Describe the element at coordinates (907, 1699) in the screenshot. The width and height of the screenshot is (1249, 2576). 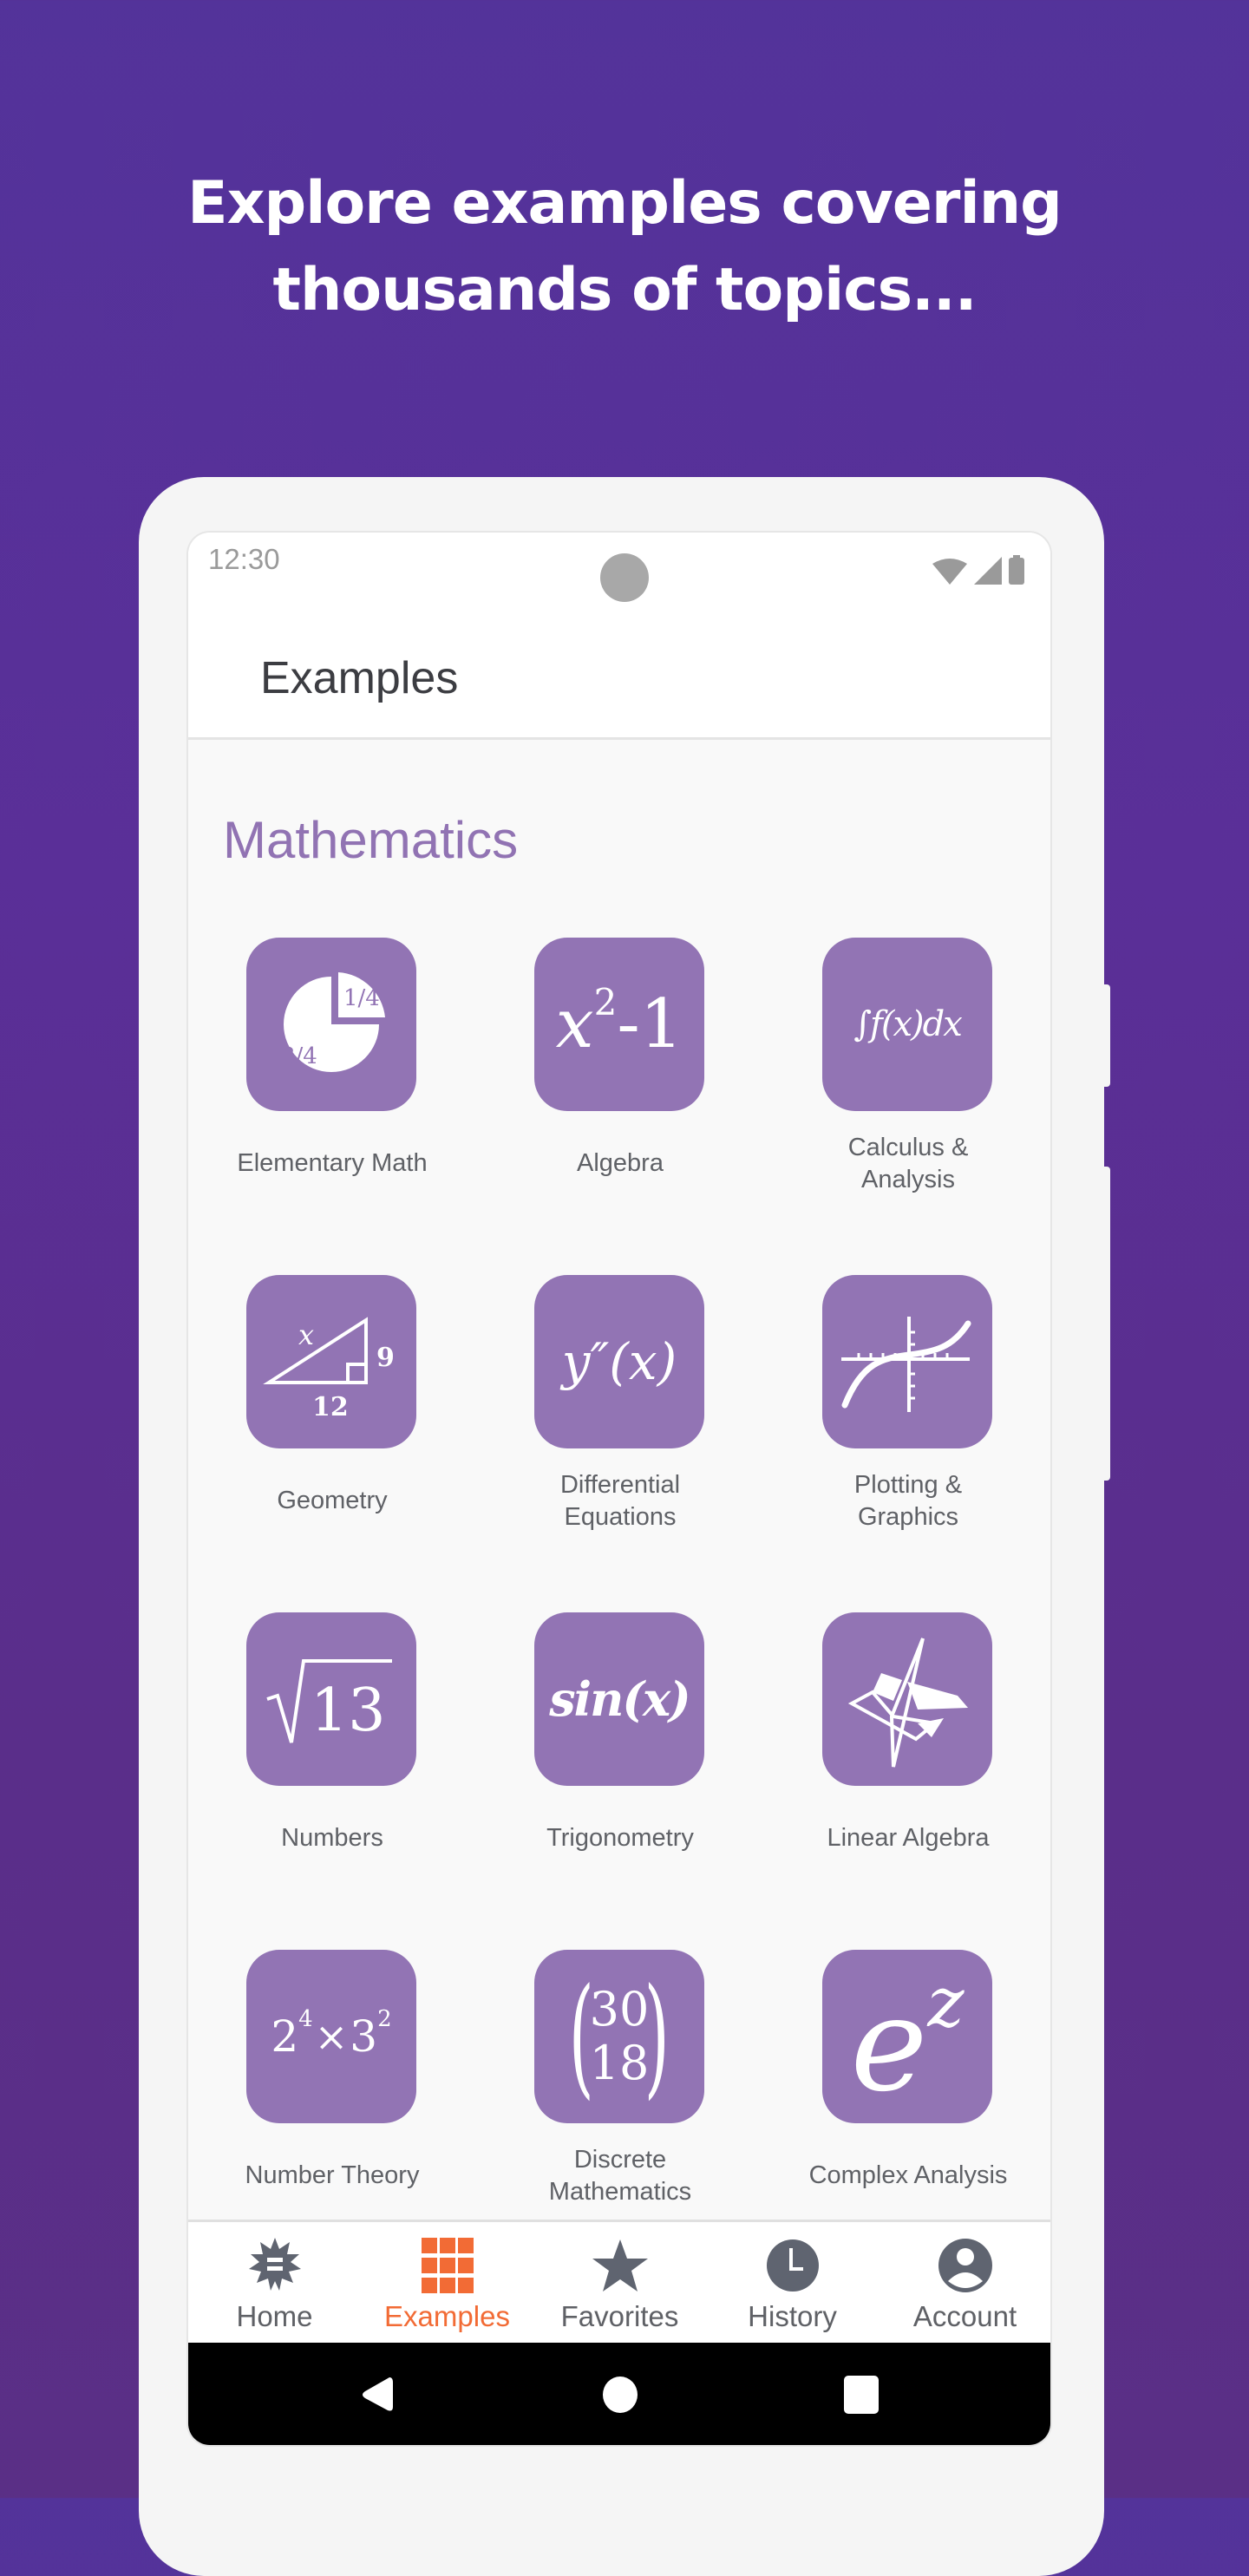
I see `intersecting-planes-icon` at that location.